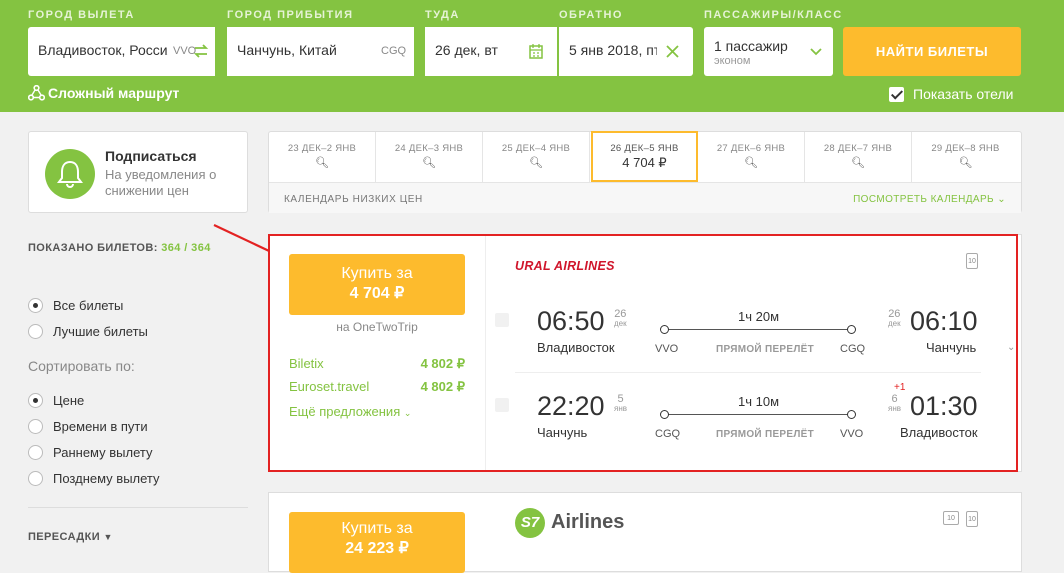  Describe the element at coordinates (138, 507) in the screenshot. I see `divider` at that location.